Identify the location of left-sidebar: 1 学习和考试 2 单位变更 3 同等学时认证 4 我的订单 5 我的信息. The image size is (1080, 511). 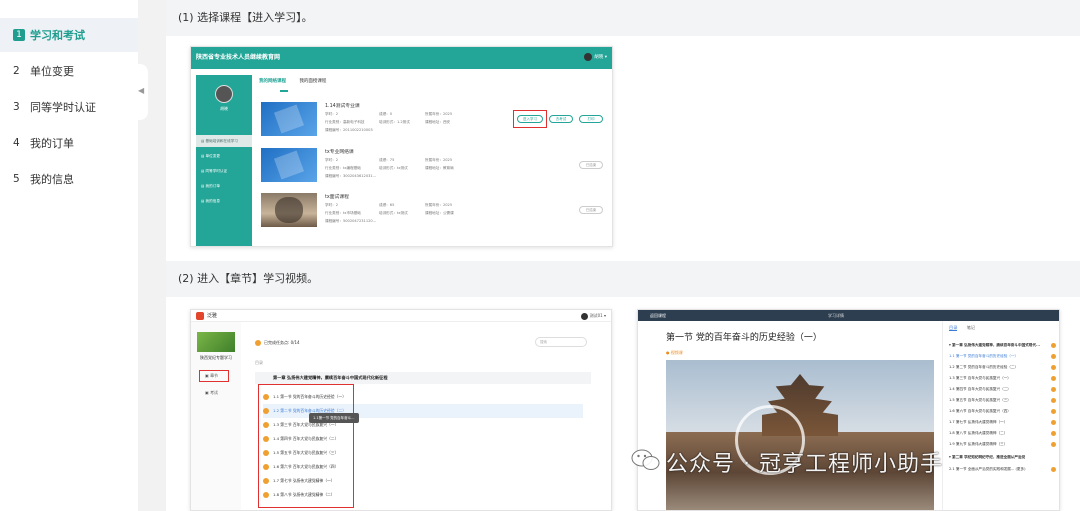
(69, 255).